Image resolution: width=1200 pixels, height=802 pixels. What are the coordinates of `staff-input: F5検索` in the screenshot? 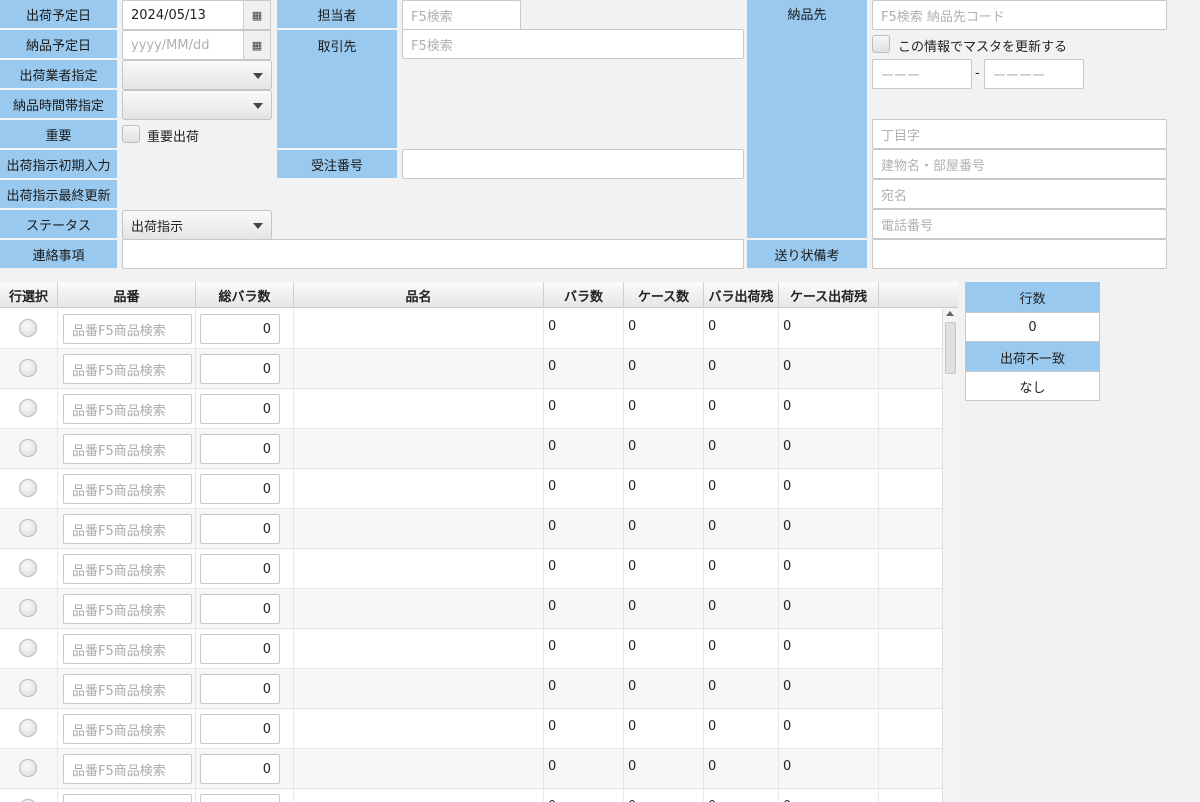 It's located at (461, 15).